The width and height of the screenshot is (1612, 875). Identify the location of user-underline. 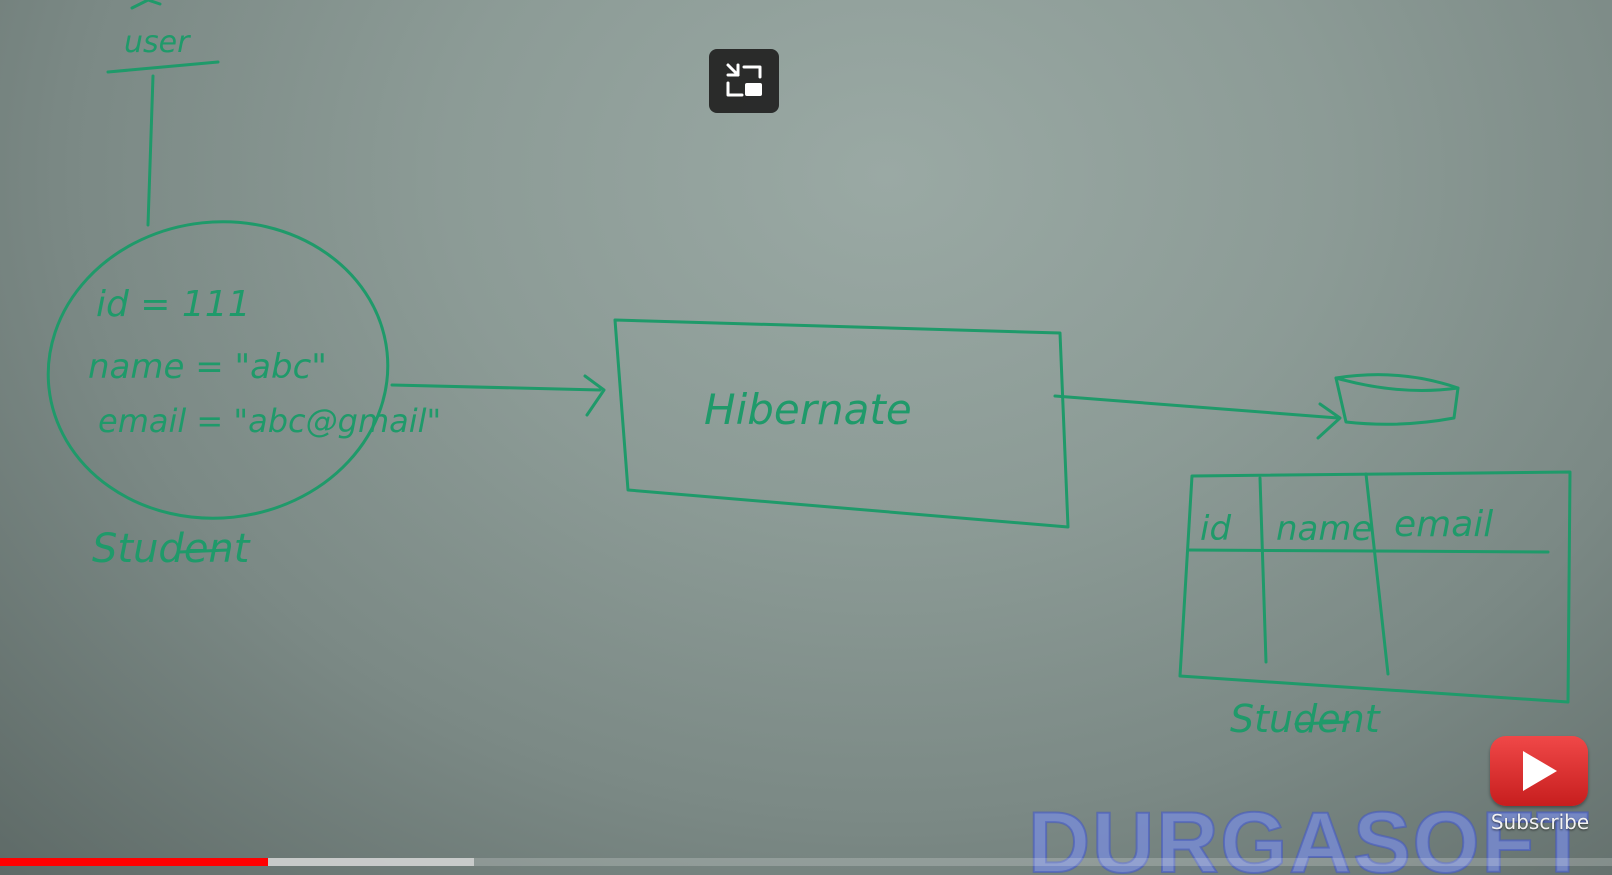
(163, 67).